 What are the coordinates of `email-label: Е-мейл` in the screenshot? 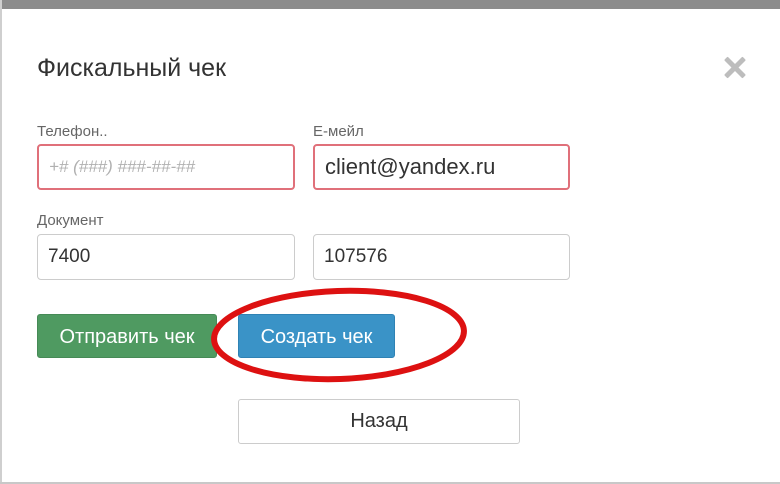 It's located at (338, 131).